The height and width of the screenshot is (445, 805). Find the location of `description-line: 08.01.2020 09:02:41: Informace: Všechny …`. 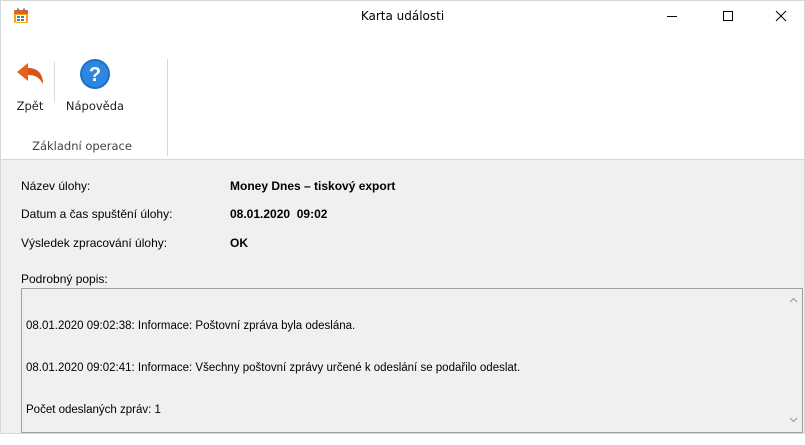

description-line: 08.01.2020 09:02:41: Informace: Všechny … is located at coordinates (273, 368).